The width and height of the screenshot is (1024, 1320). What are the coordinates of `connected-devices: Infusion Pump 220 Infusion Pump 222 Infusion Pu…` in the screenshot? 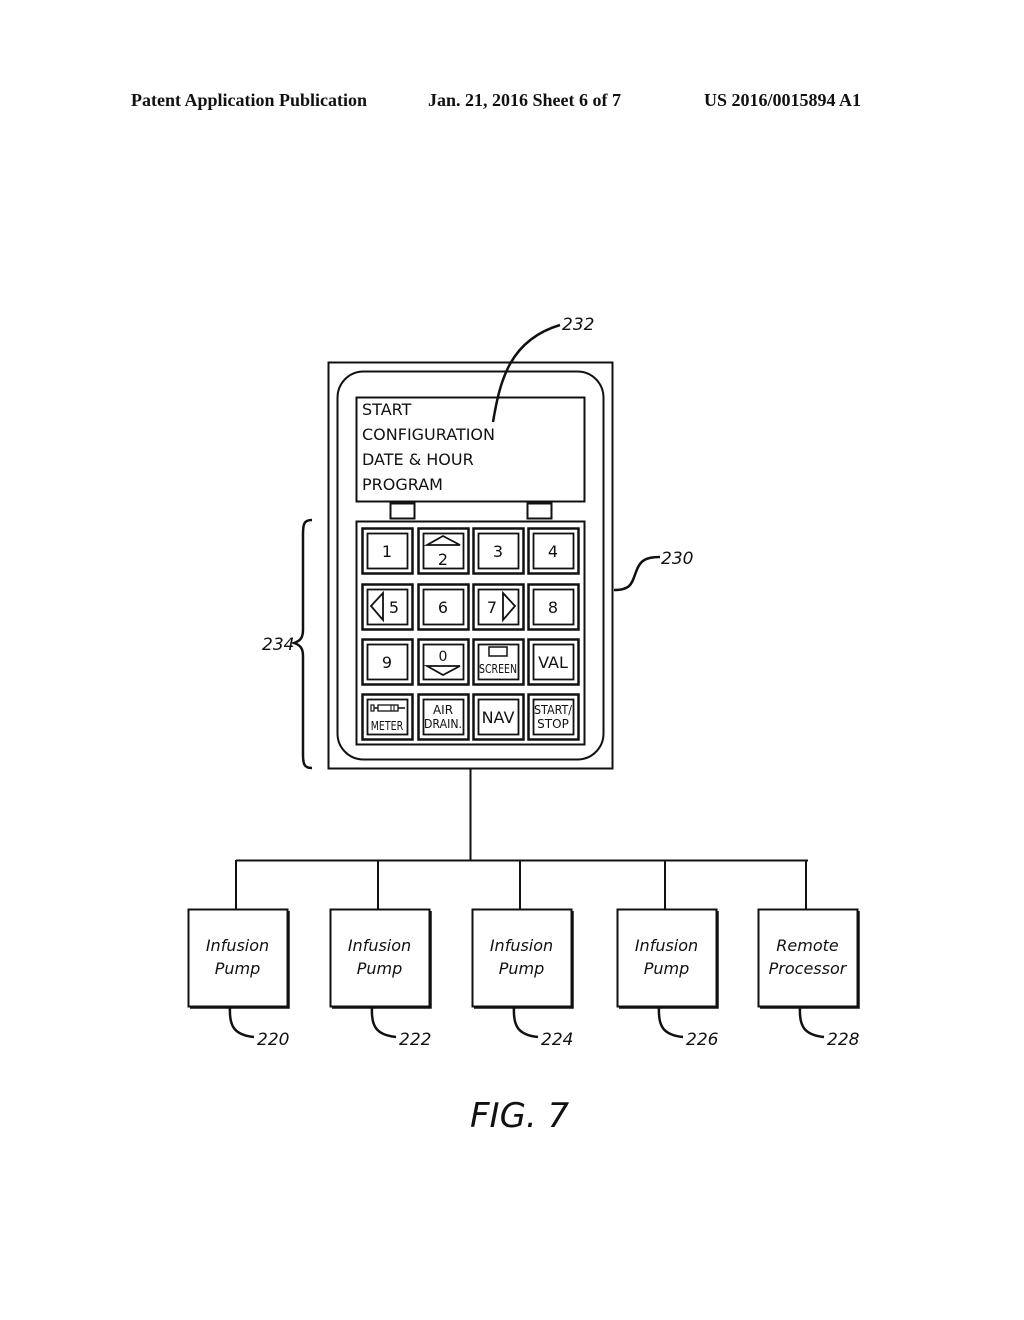 It's located at (523, 955).